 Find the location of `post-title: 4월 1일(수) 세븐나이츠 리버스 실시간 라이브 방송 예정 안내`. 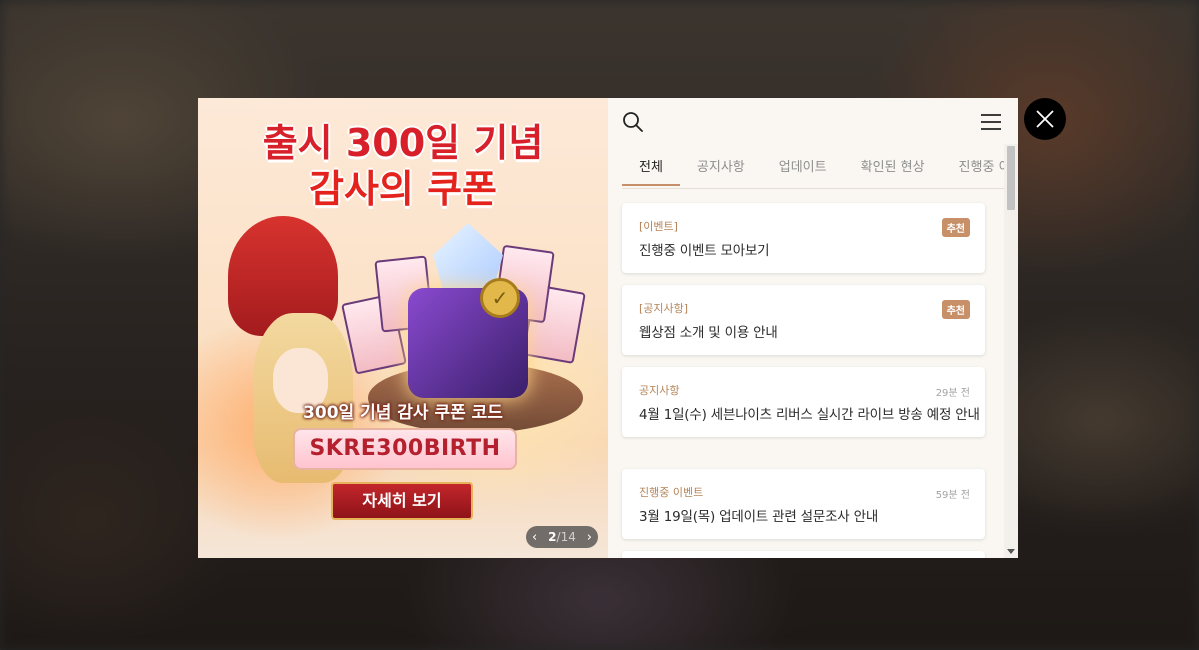

post-title: 4월 1일(수) 세븐나이츠 리버스 실시간 라이브 방송 예정 안내 is located at coordinates (809, 415).